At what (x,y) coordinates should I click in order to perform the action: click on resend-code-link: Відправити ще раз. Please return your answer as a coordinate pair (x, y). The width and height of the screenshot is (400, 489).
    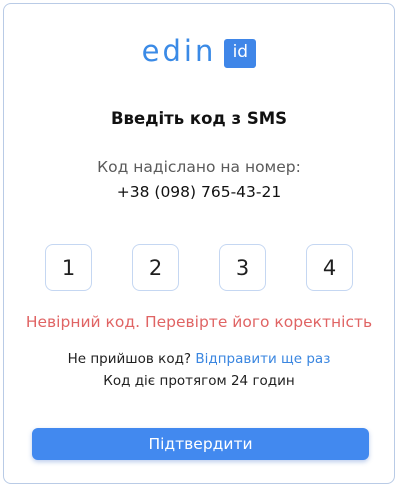
    Looking at the image, I should click on (262, 359).